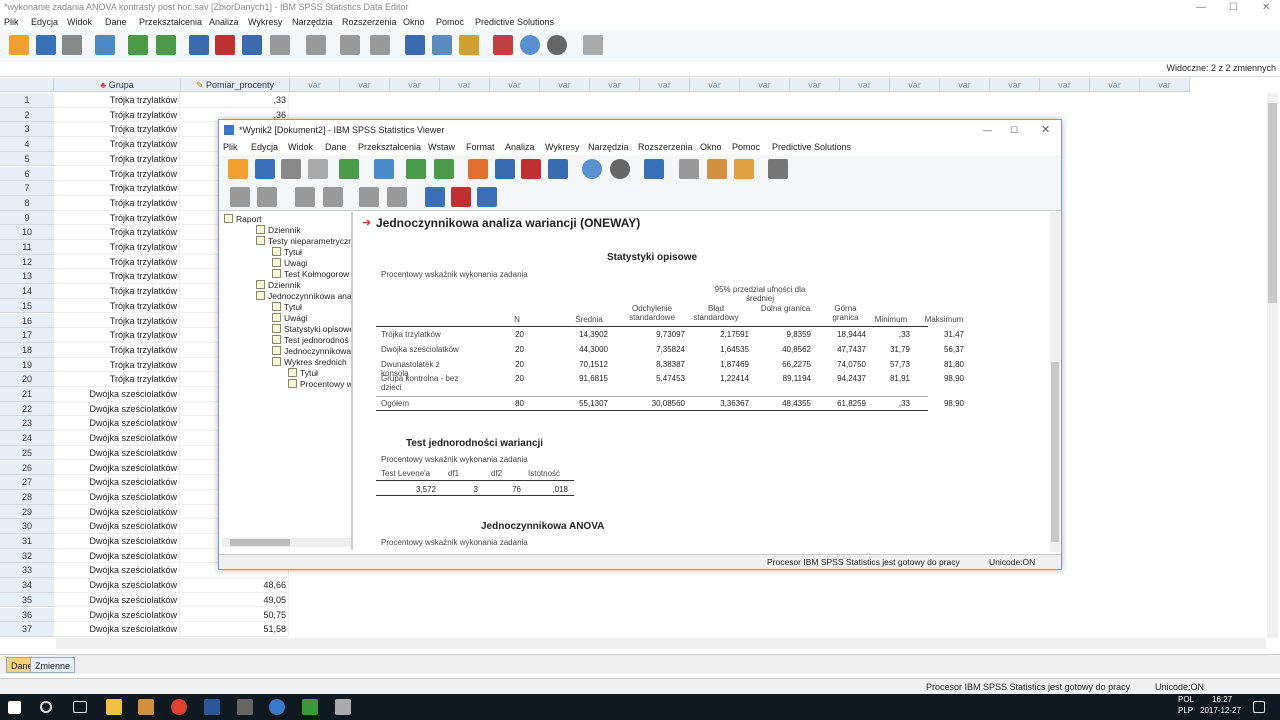 This screenshot has height=720, width=1280. Describe the element at coordinates (27, 174) in the screenshot. I see `row-number: 6` at that location.